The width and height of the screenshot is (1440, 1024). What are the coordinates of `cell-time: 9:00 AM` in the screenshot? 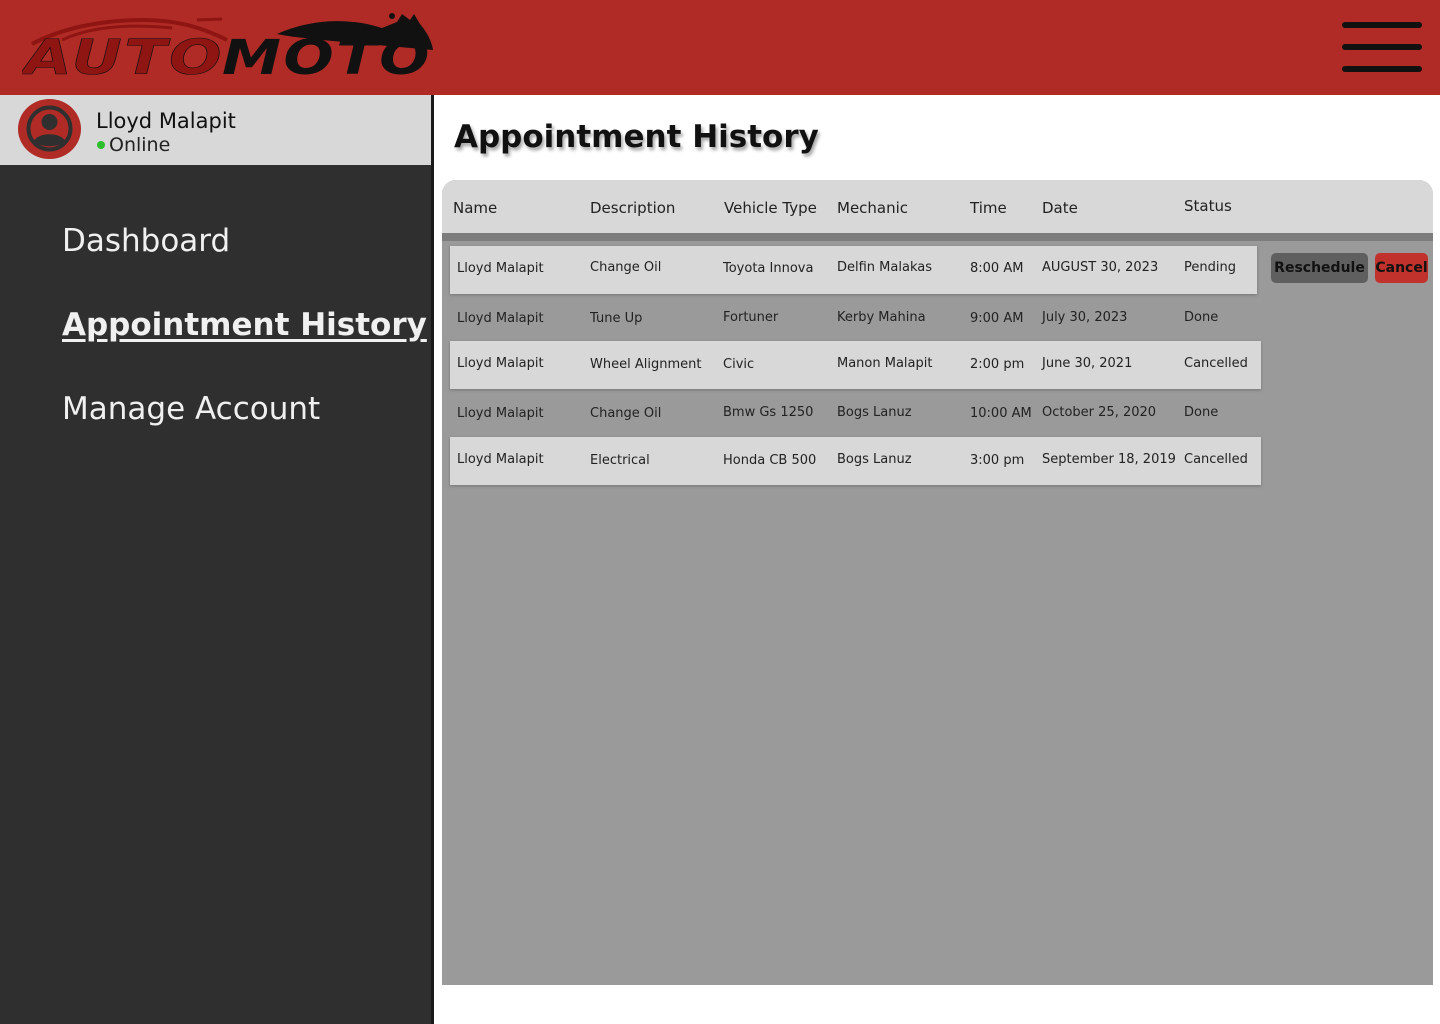 It's located at (997, 318).